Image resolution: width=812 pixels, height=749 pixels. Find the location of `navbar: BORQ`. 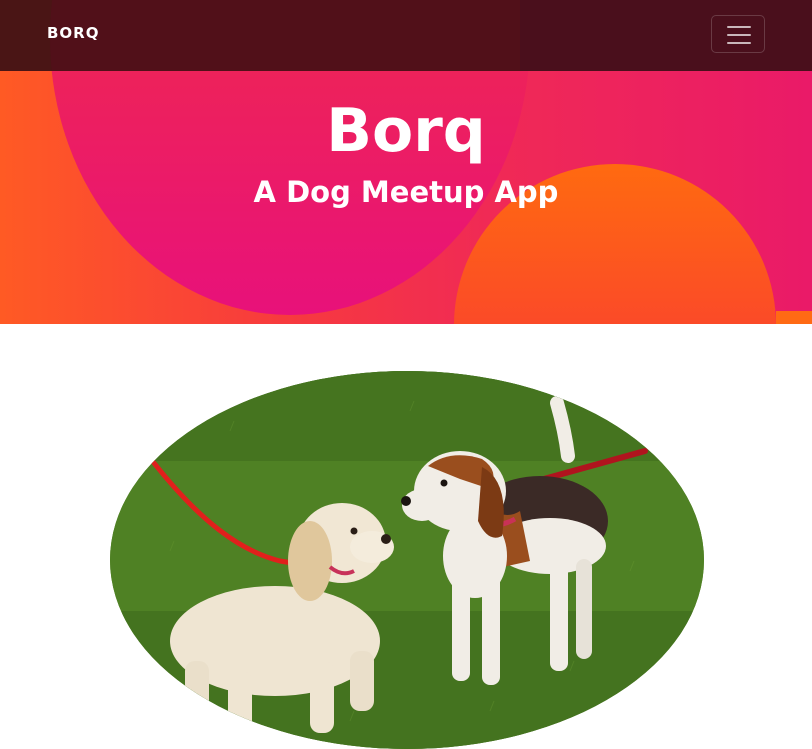

navbar: BORQ is located at coordinates (406, 35).